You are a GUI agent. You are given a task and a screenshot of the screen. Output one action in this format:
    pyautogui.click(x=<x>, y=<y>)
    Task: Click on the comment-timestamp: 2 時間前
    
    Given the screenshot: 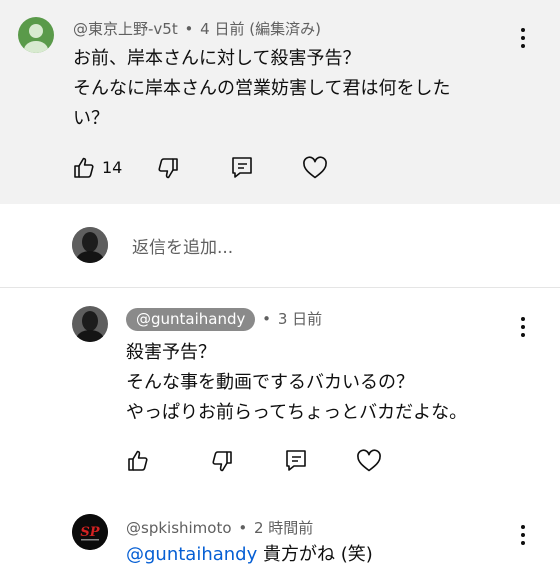 What is the action you would take?
    pyautogui.click(x=283, y=528)
    